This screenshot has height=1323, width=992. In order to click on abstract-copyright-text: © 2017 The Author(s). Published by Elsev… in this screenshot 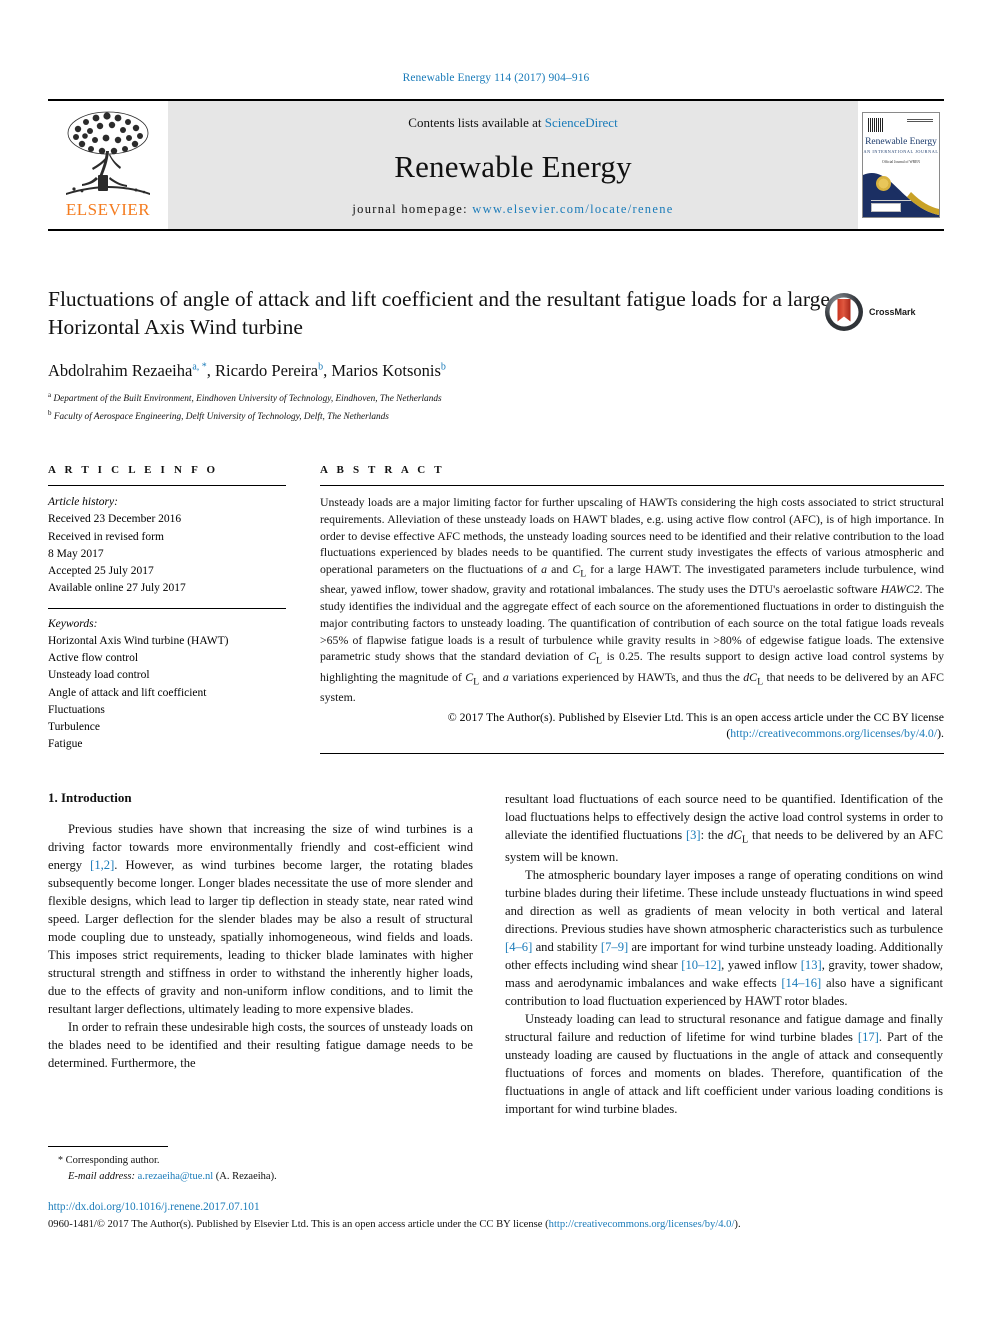, I will do `click(695, 716)`.